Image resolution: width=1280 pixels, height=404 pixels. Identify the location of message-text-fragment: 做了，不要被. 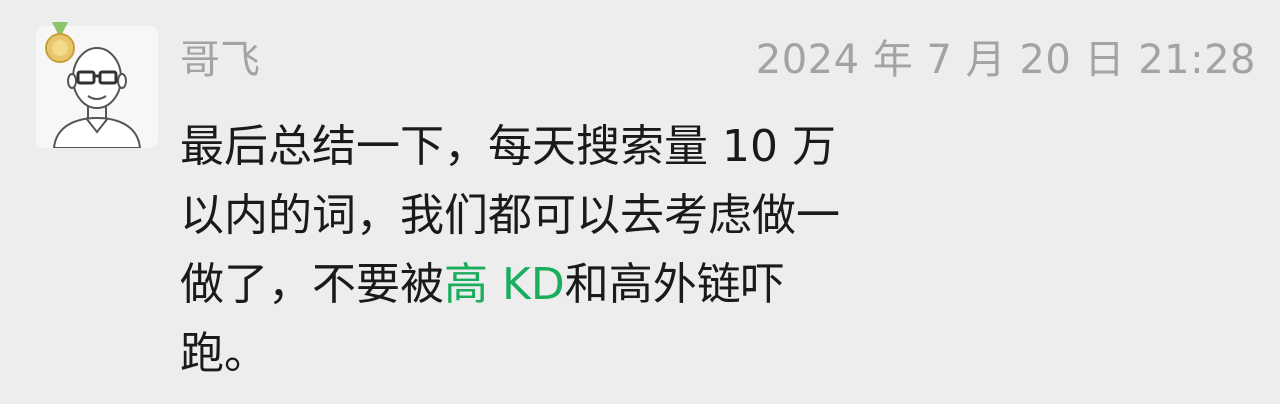
(312, 284).